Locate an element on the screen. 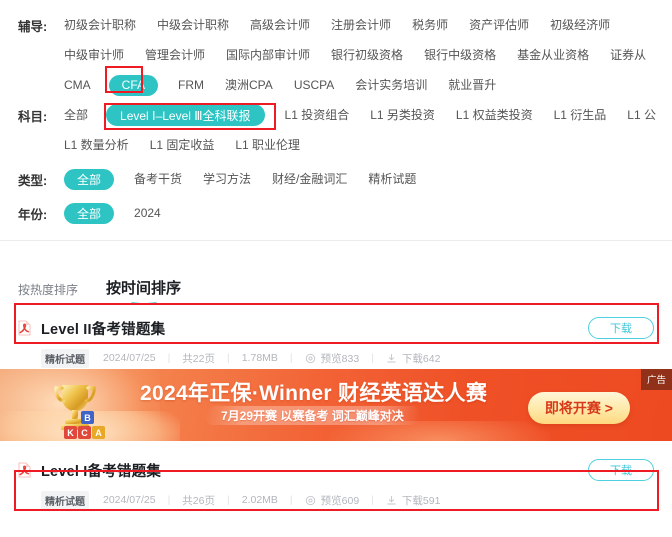  filter-option-zhuce-kuaiji: 注册会计师 is located at coordinates (361, 25).